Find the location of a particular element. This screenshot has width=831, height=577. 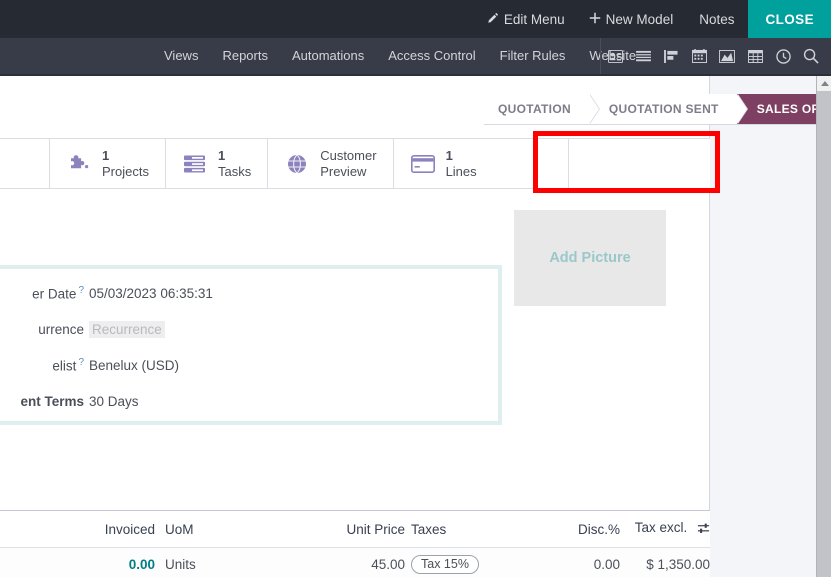

stat-button-text: 1 Projects is located at coordinates (125, 164).